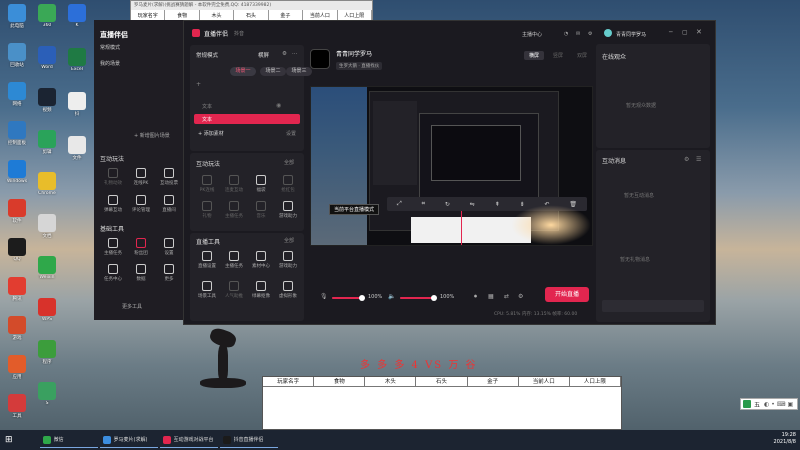 This screenshot has height=450, width=800. Describe the element at coordinates (348, 298) in the screenshot. I see `mic-volume-slider` at that location.